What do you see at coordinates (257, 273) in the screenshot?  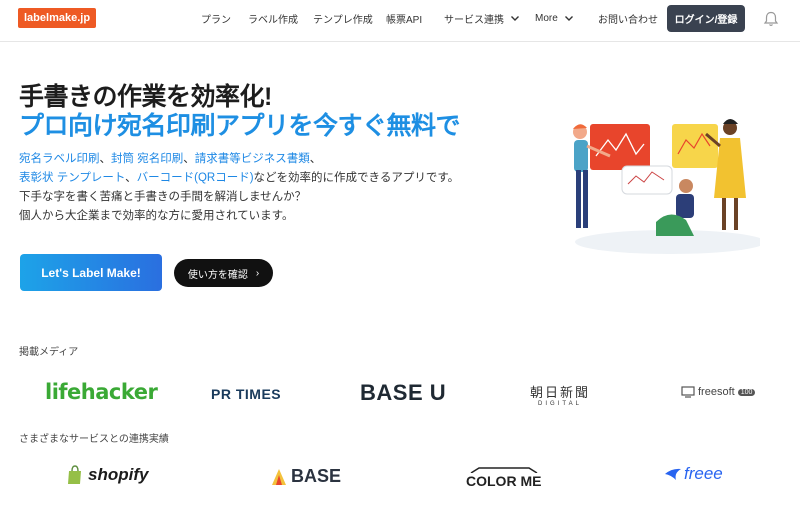 I see `chevron-right-icon: ›` at bounding box center [257, 273].